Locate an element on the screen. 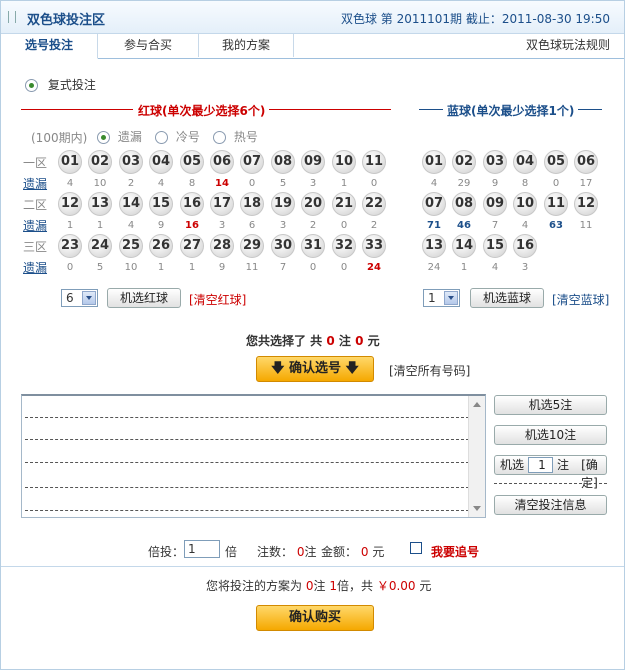 This screenshot has width=625, height=670. blue-section-title: 蓝球(单次最少选择1个) is located at coordinates (511, 111).